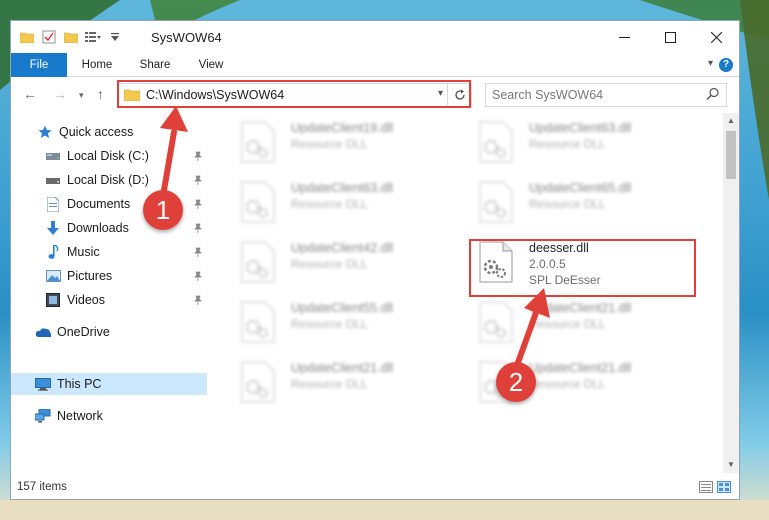  Describe the element at coordinates (53, 204) in the screenshot. I see `document-icon` at that location.